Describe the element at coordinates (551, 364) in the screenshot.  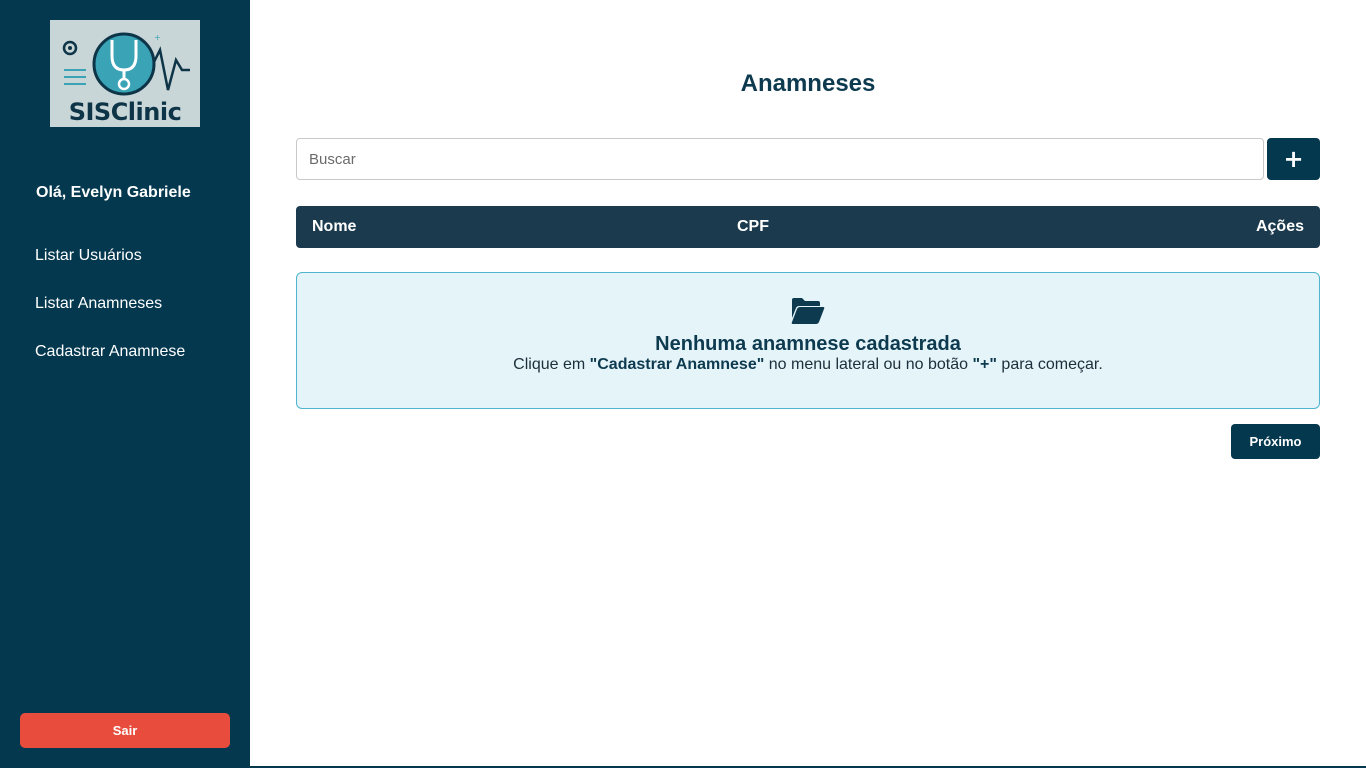
I see `empty-text-part: Clique em` at that location.